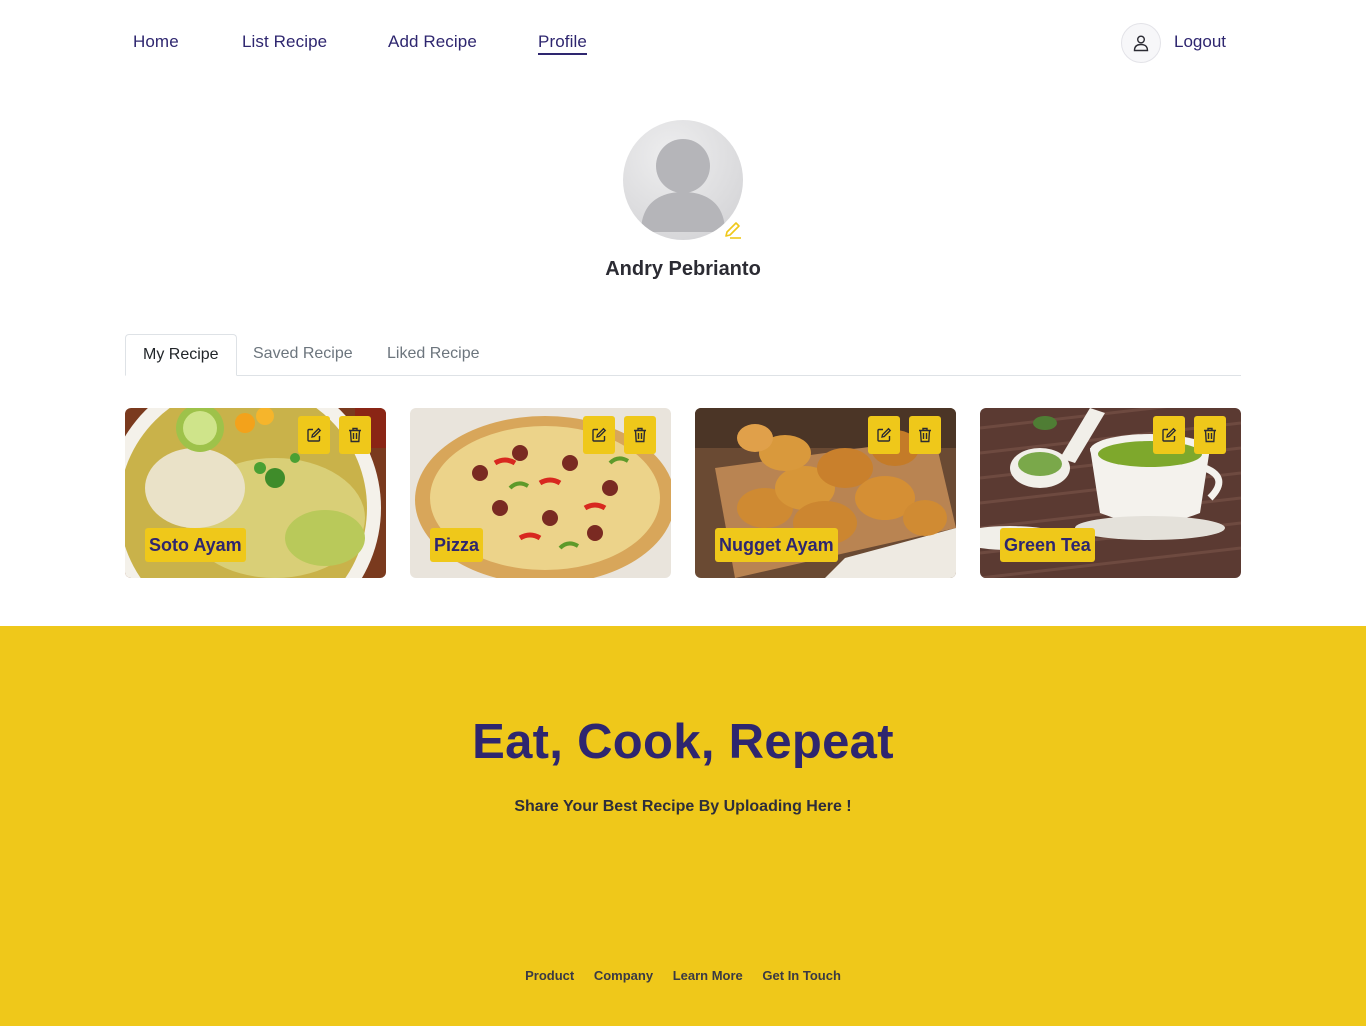 Image resolution: width=1366 pixels, height=1026 pixels. Describe the element at coordinates (683, 355) in the screenshot. I see `recipe-tabs: My Recipe Saved Recipe Liked Recipe` at that location.